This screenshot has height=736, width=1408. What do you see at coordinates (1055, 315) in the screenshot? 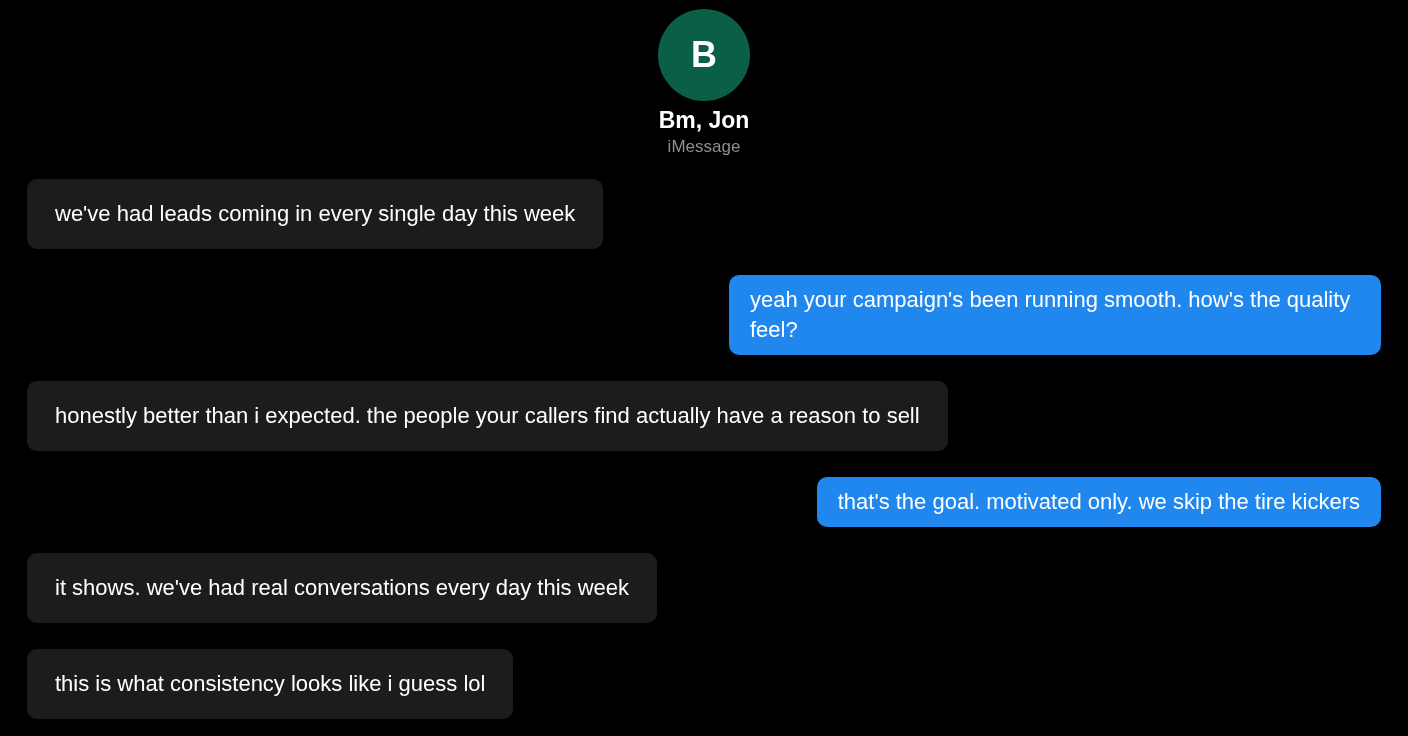
I see `sent-message: yeah your campaign's been running smooth. how's the quality feel?` at bounding box center [1055, 315].